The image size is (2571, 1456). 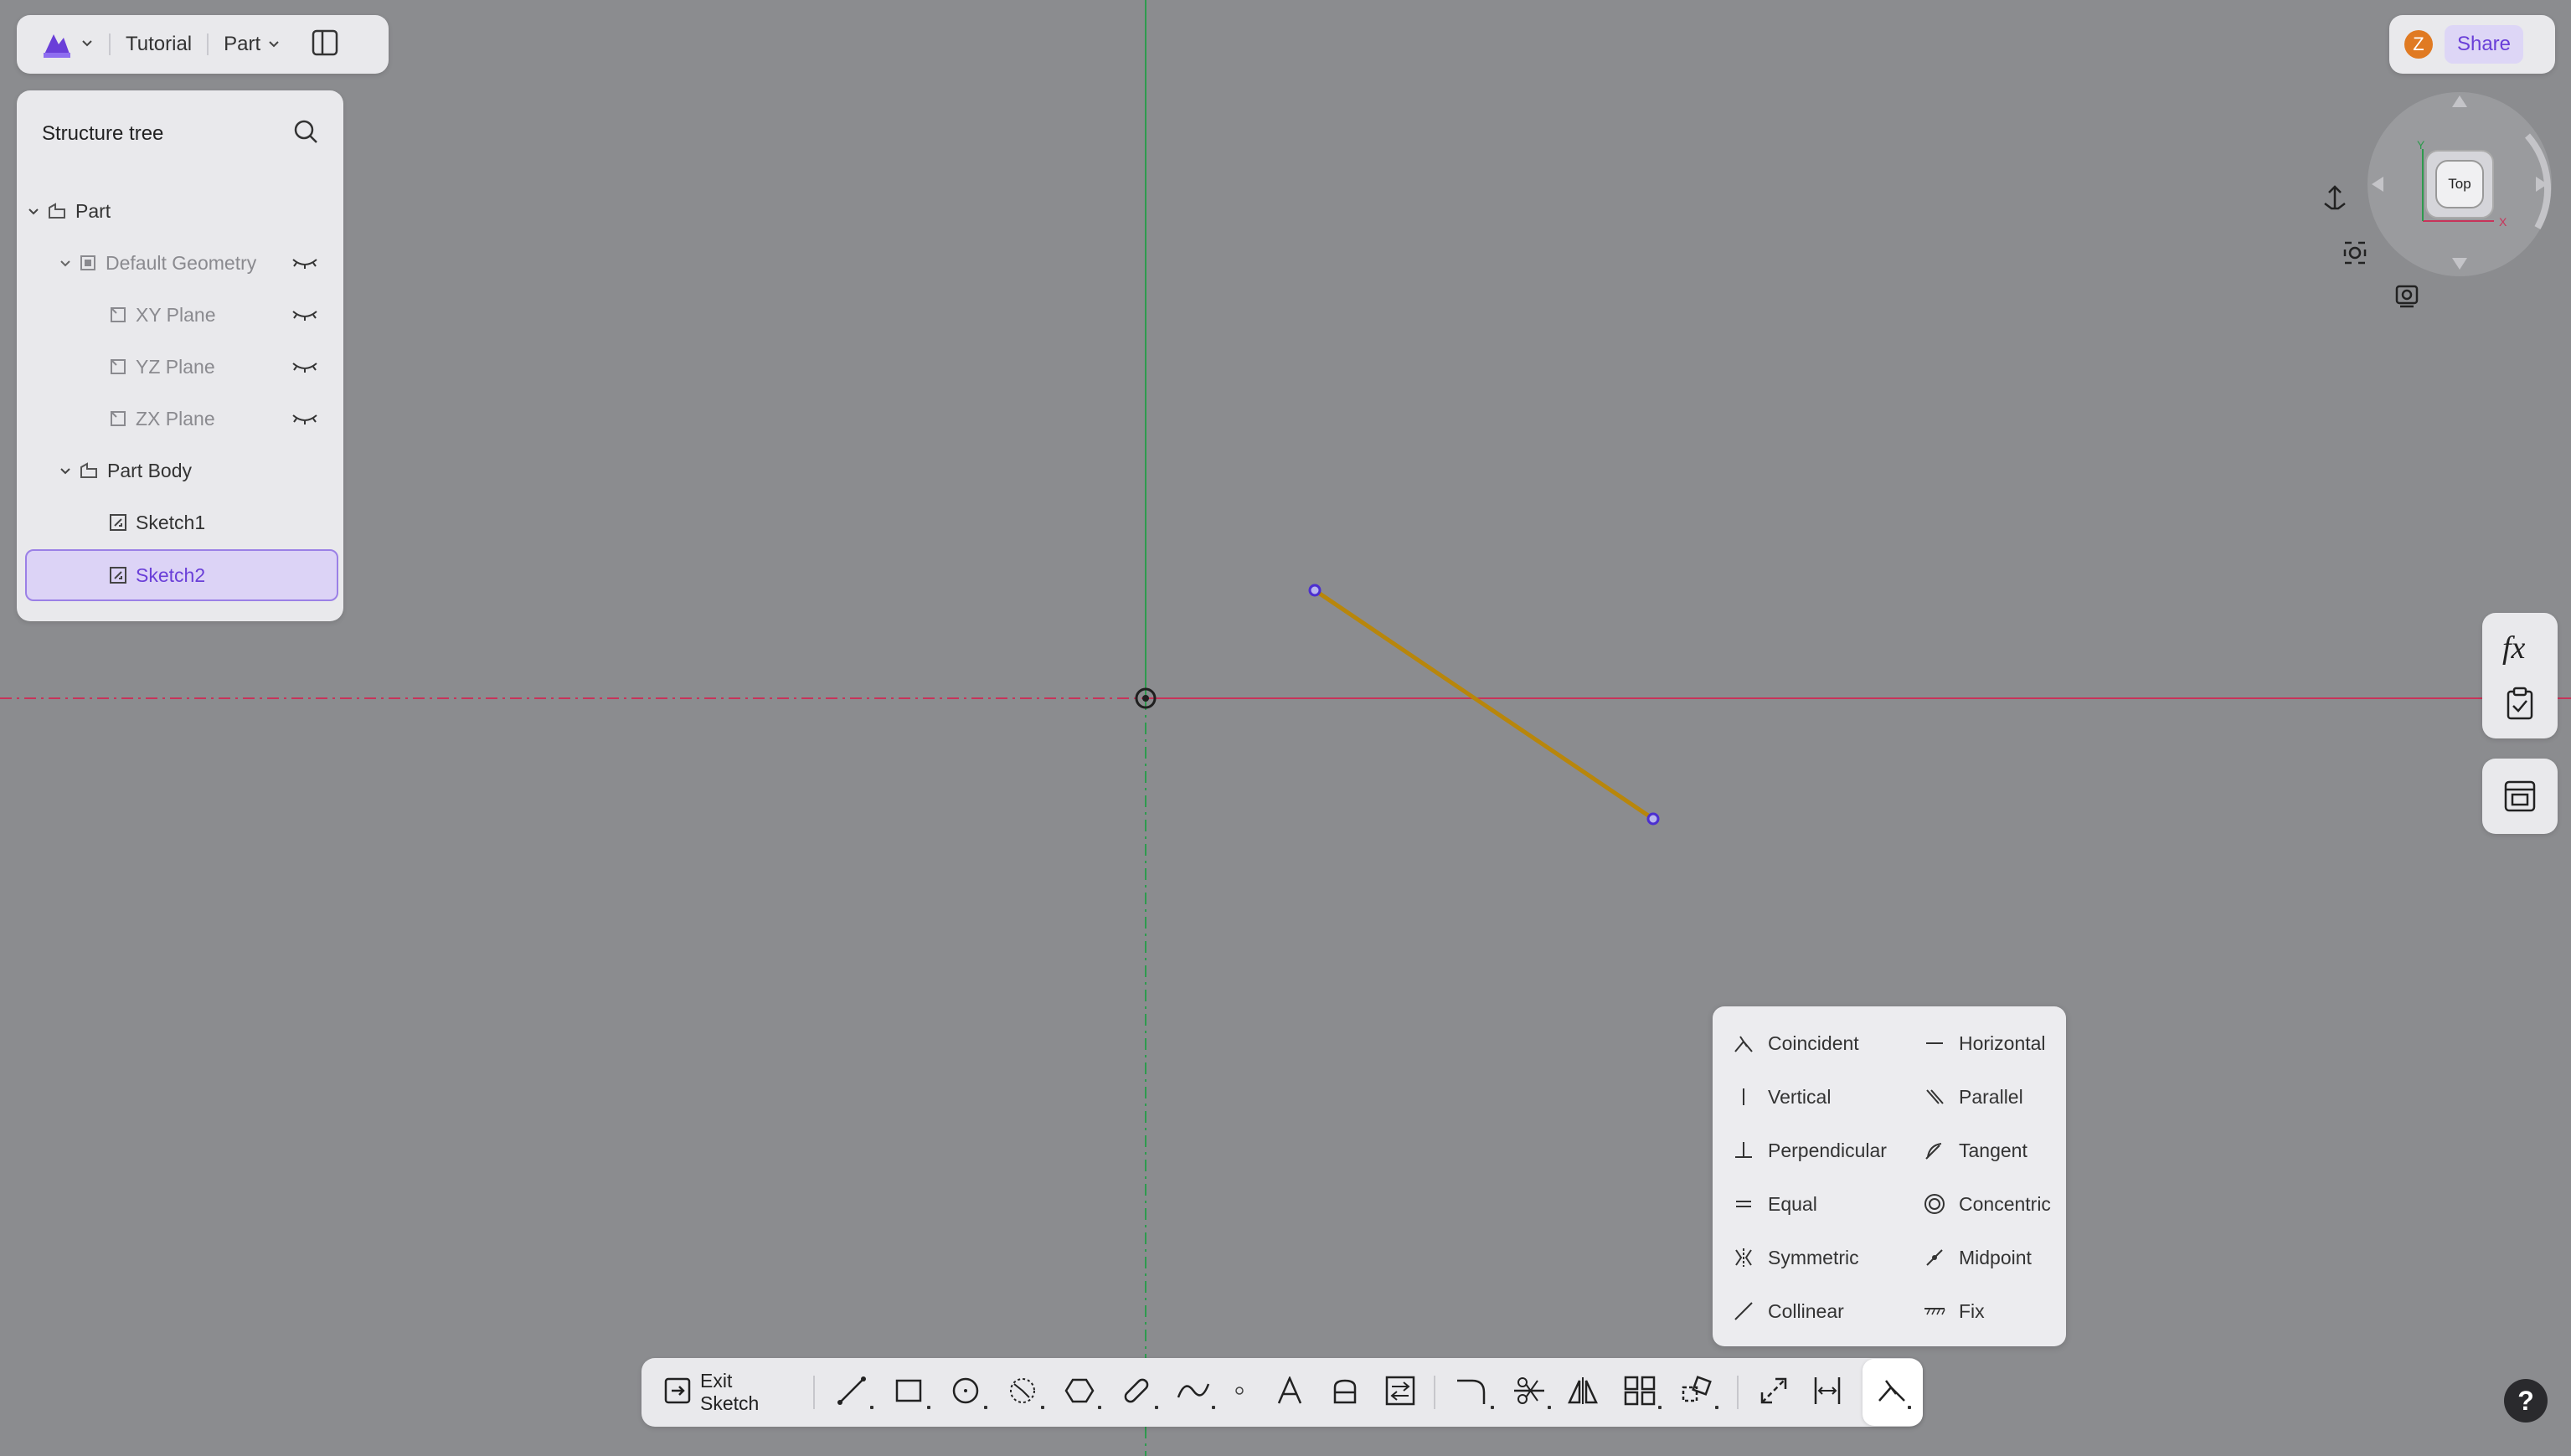 What do you see at coordinates (2355, 253) in the screenshot?
I see `fit-view-icon` at bounding box center [2355, 253].